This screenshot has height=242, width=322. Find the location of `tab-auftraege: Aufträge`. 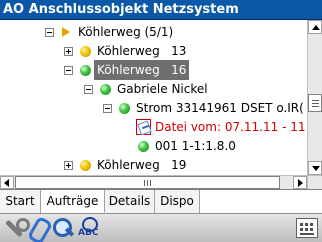

tab-auftraege: Aufträge is located at coordinates (73, 201).